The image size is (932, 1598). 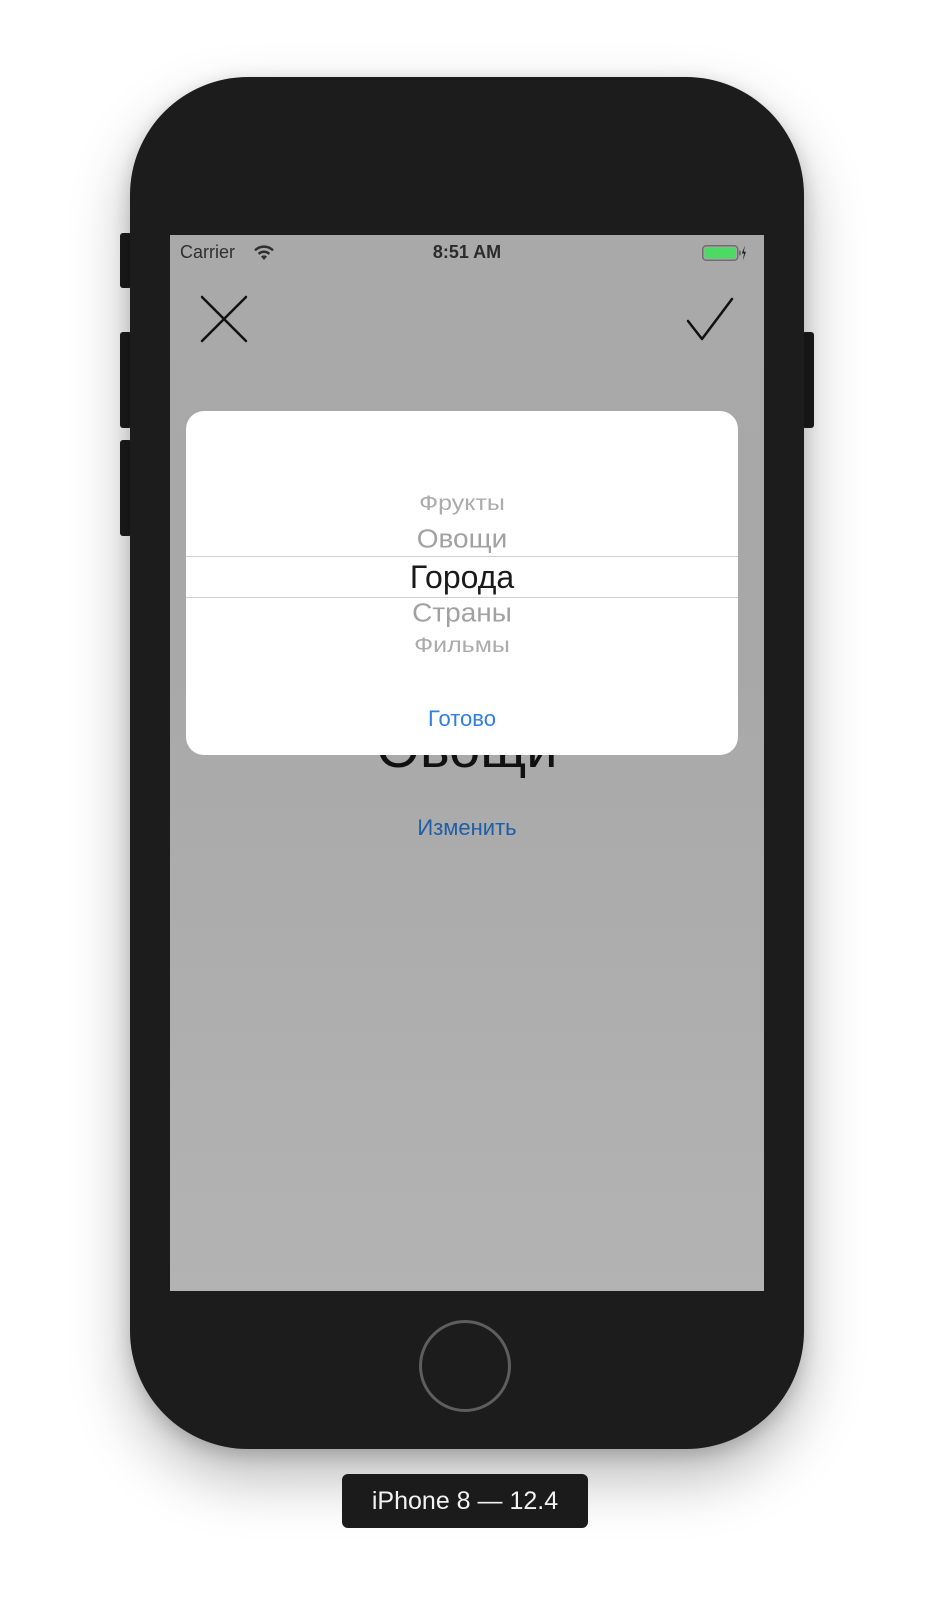 I want to click on picker-option: Страны, so click(x=462, y=613).